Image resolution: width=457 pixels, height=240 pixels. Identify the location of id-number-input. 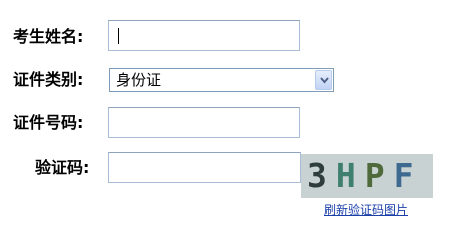
(204, 122).